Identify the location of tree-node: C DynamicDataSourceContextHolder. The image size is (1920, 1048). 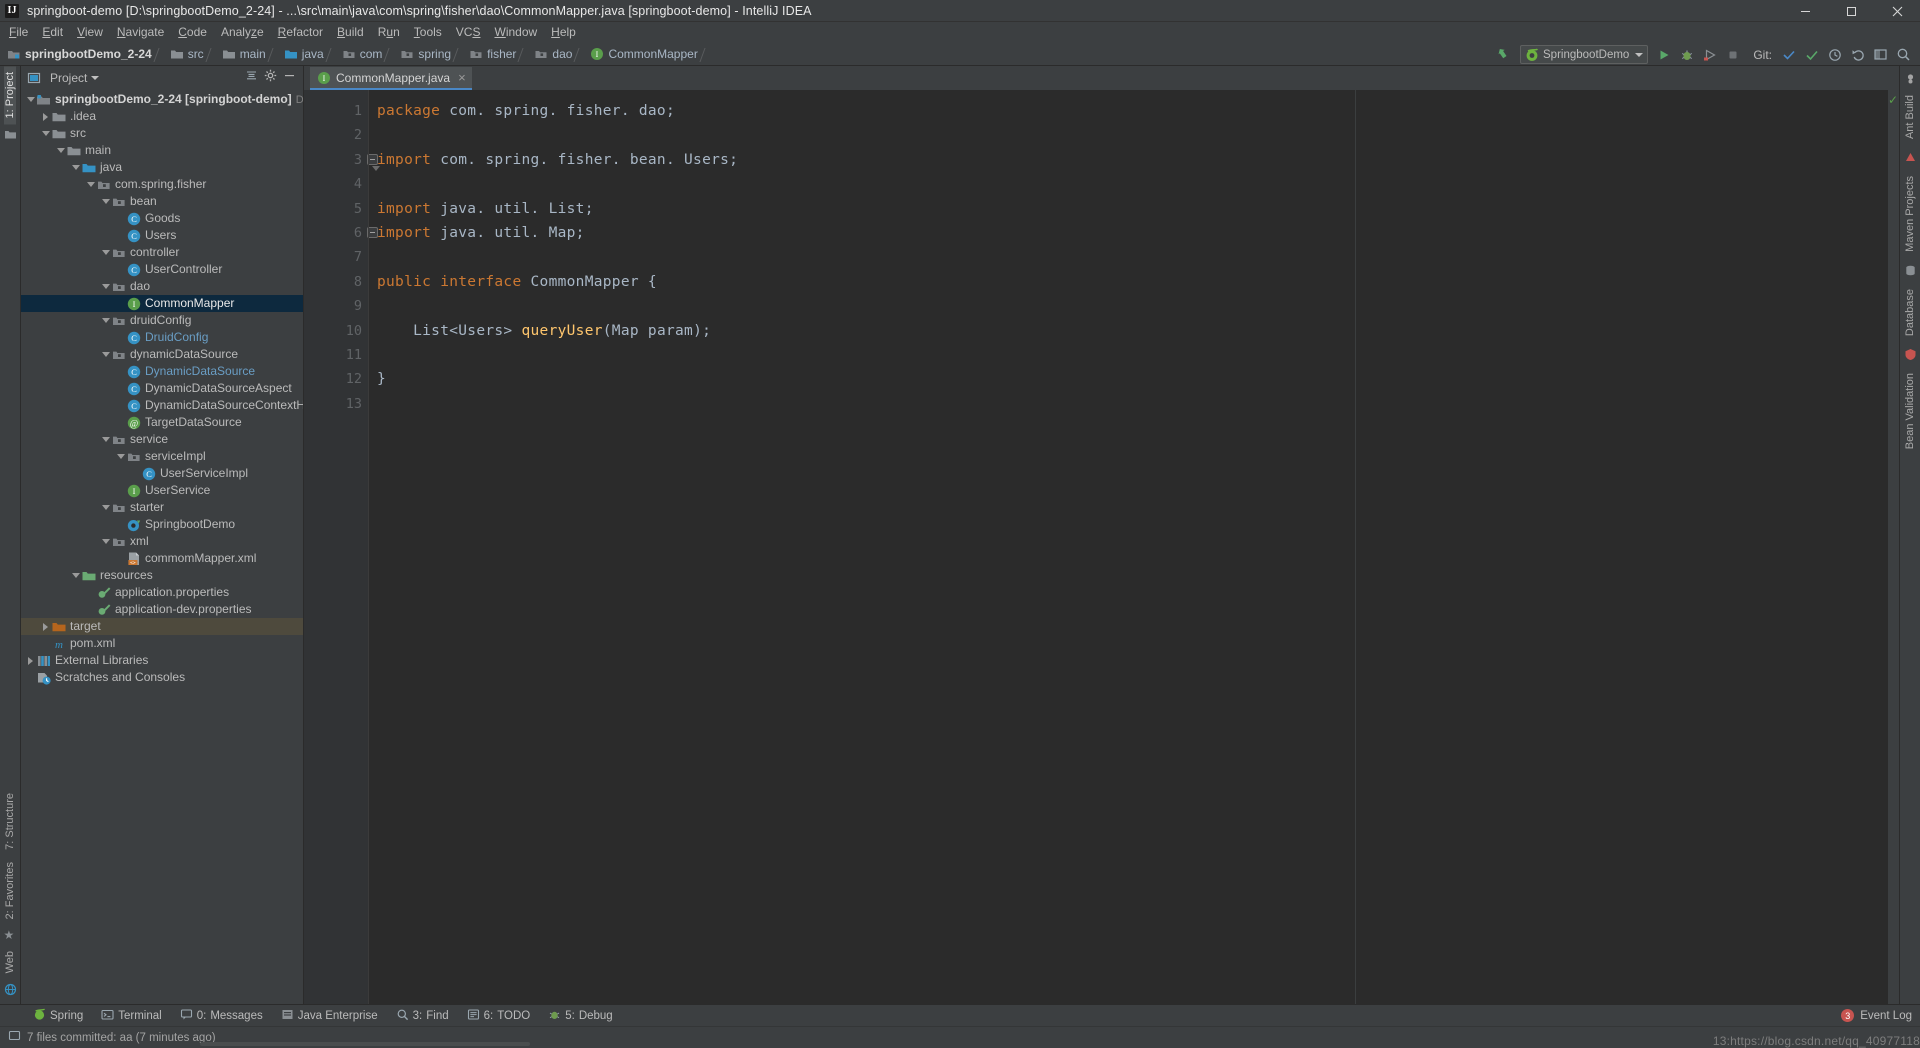
(162, 405).